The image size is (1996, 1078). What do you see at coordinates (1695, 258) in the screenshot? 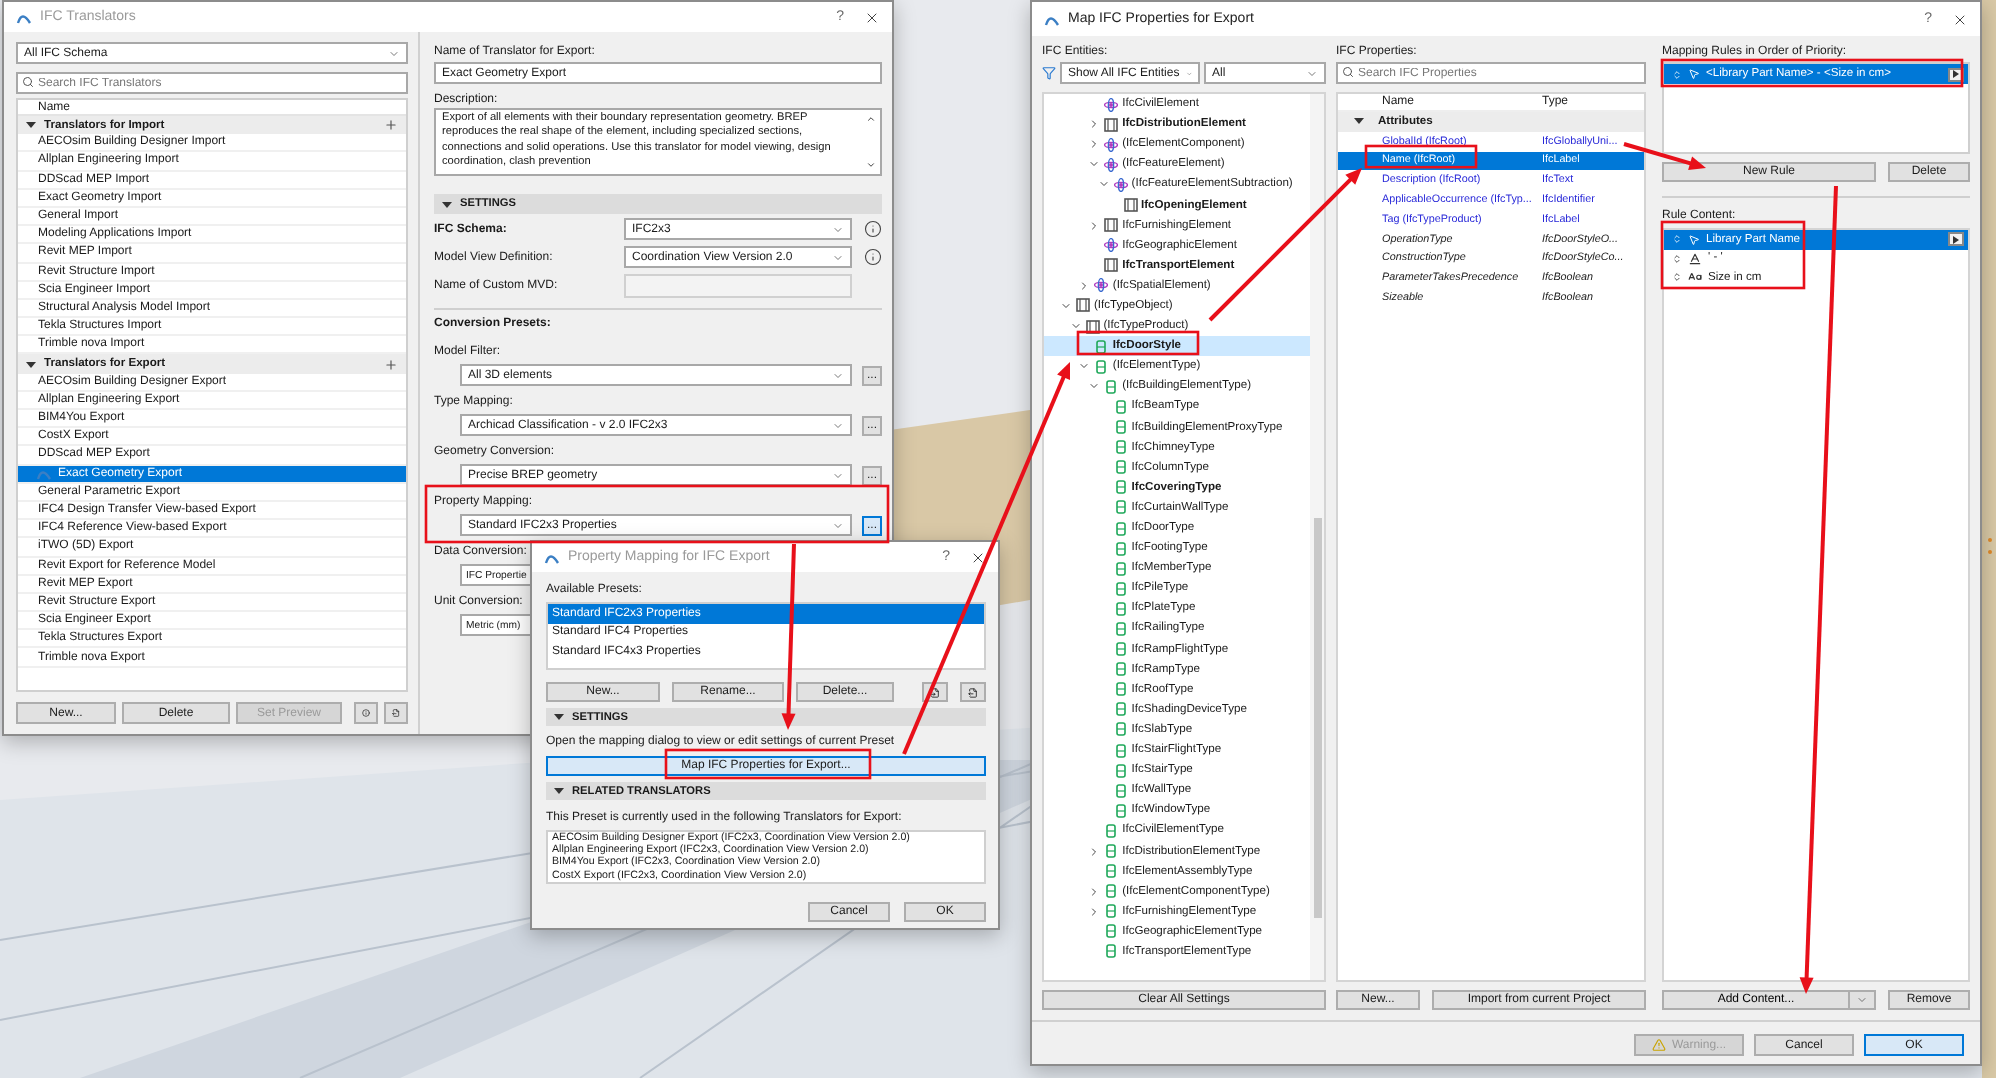
I see `letter-icon` at bounding box center [1695, 258].